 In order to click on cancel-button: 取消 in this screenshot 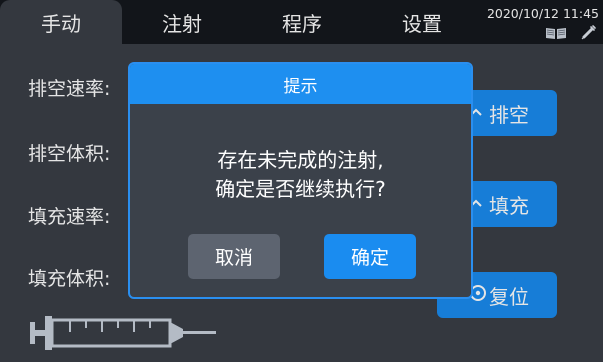, I will do `click(234, 256)`.